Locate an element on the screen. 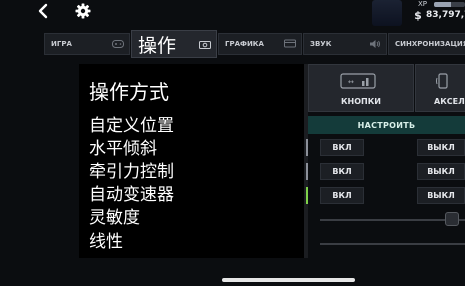 The height and width of the screenshot is (286, 465). tab-label: ЗВУК is located at coordinates (321, 44).